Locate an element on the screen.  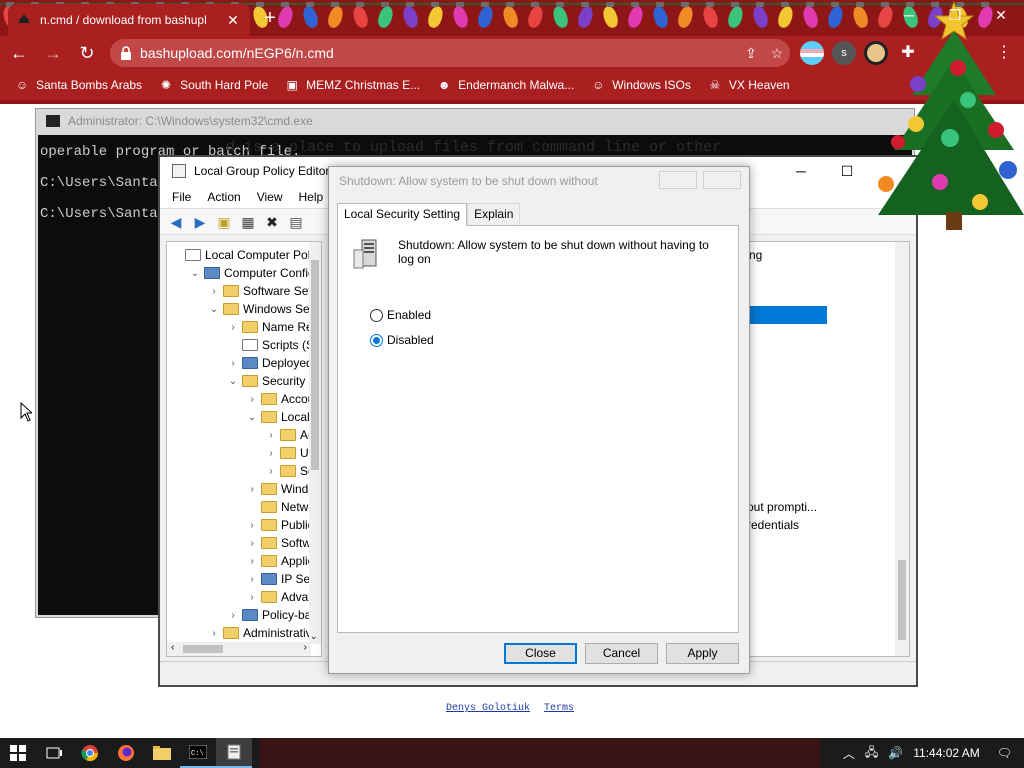
tree-vertical-scrollbar: ⌄ is located at coordinates (315, 443).